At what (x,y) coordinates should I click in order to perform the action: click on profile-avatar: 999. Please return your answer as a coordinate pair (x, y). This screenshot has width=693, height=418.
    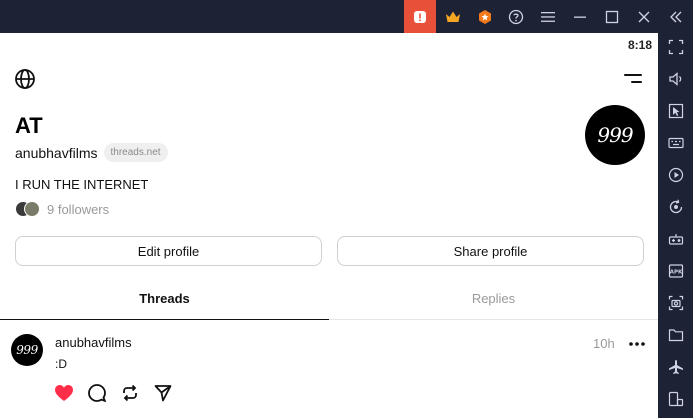
    Looking at the image, I should click on (615, 135).